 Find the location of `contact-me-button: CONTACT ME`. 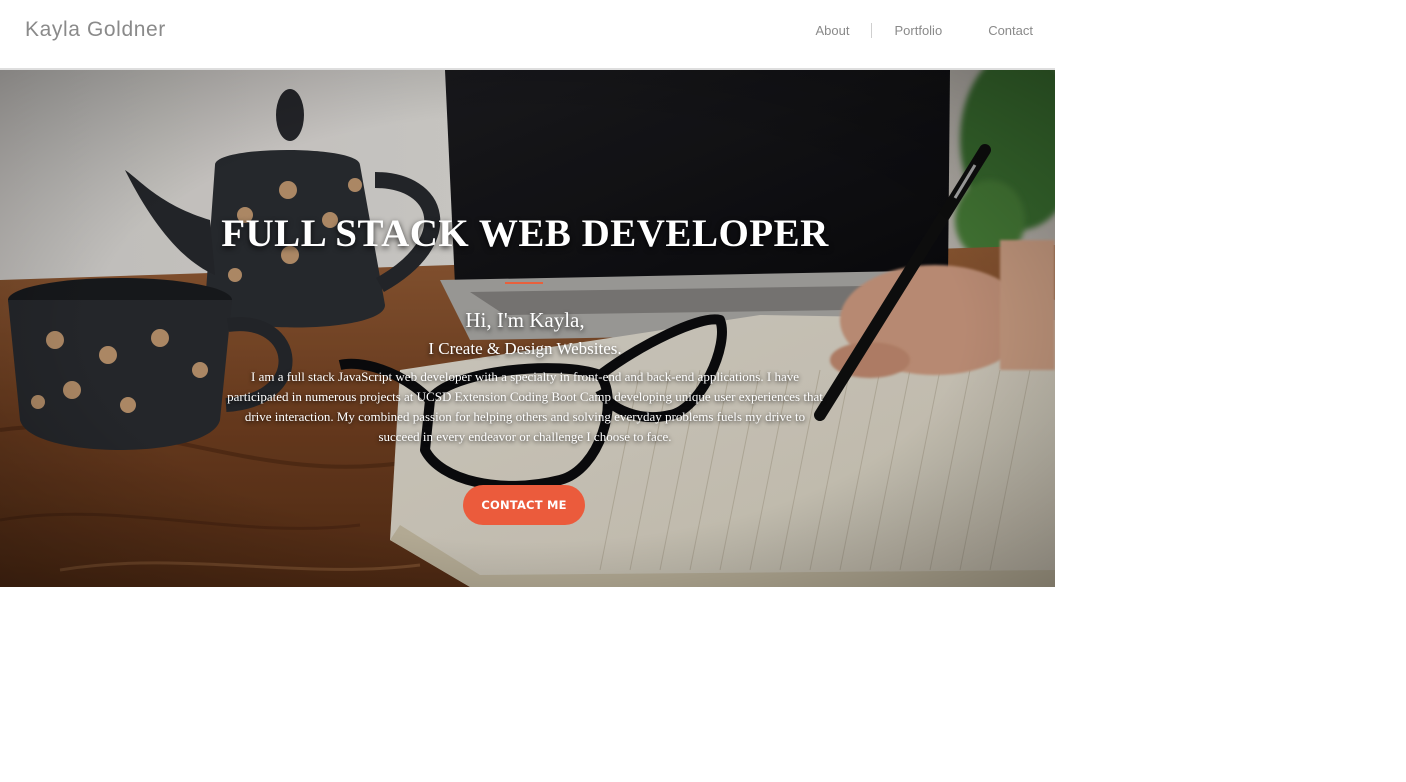

contact-me-button: CONTACT ME is located at coordinates (524, 505).